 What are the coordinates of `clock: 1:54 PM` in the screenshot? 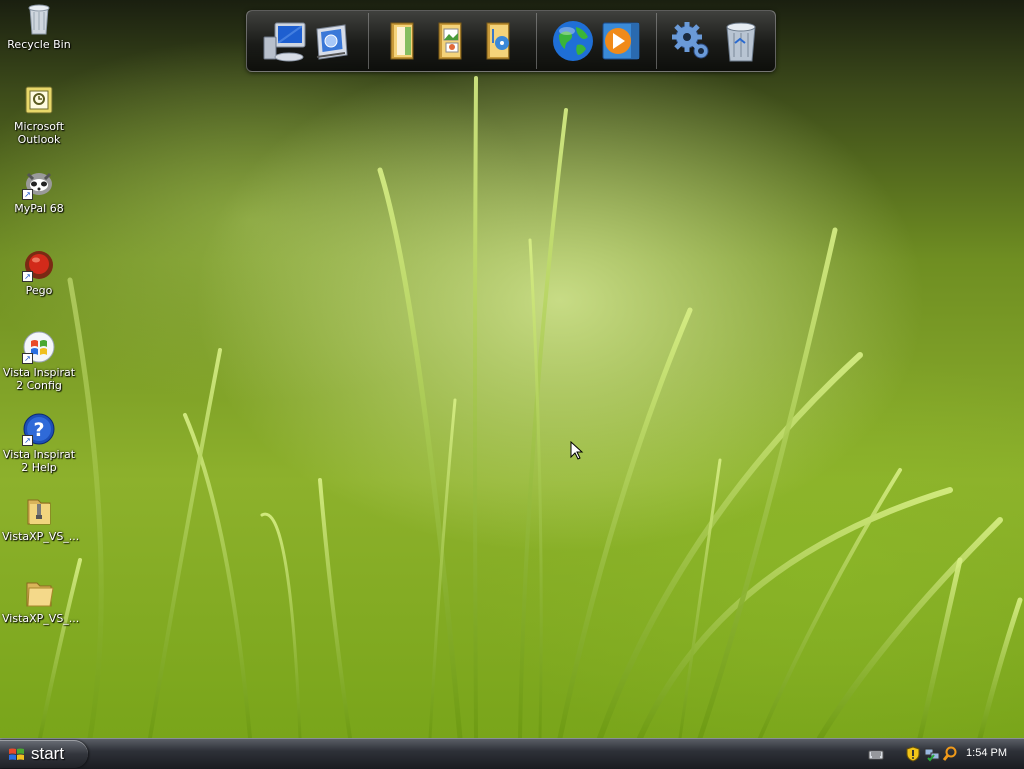 It's located at (986, 753).